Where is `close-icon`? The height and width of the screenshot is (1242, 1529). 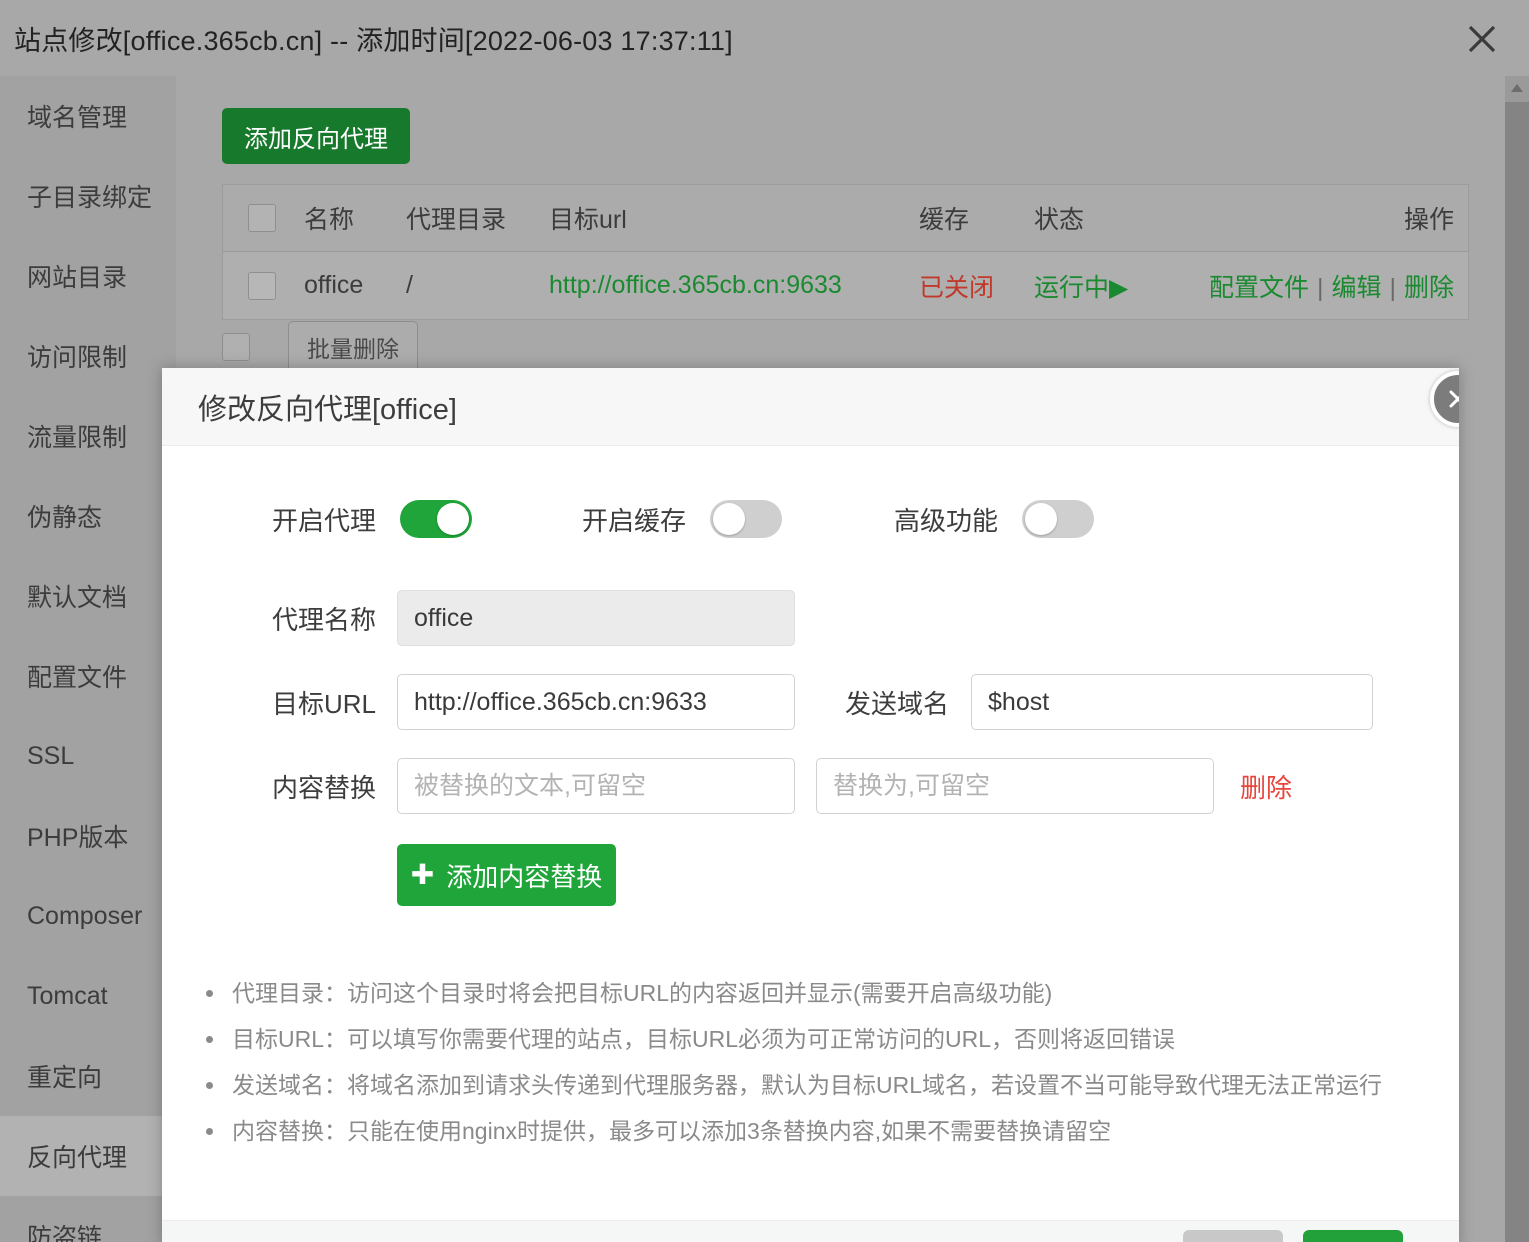 close-icon is located at coordinates (1482, 39).